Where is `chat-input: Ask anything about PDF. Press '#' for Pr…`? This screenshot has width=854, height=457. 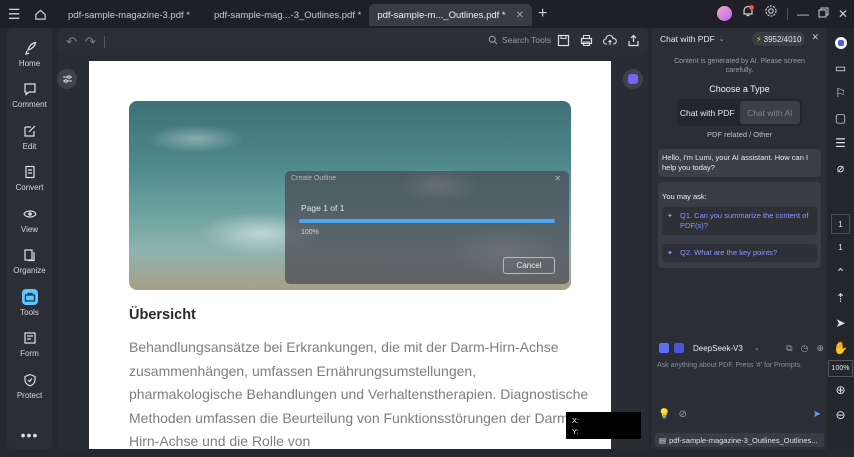
chat-input: Ask anything about PDF. Press '#' for Pr… is located at coordinates (738, 365).